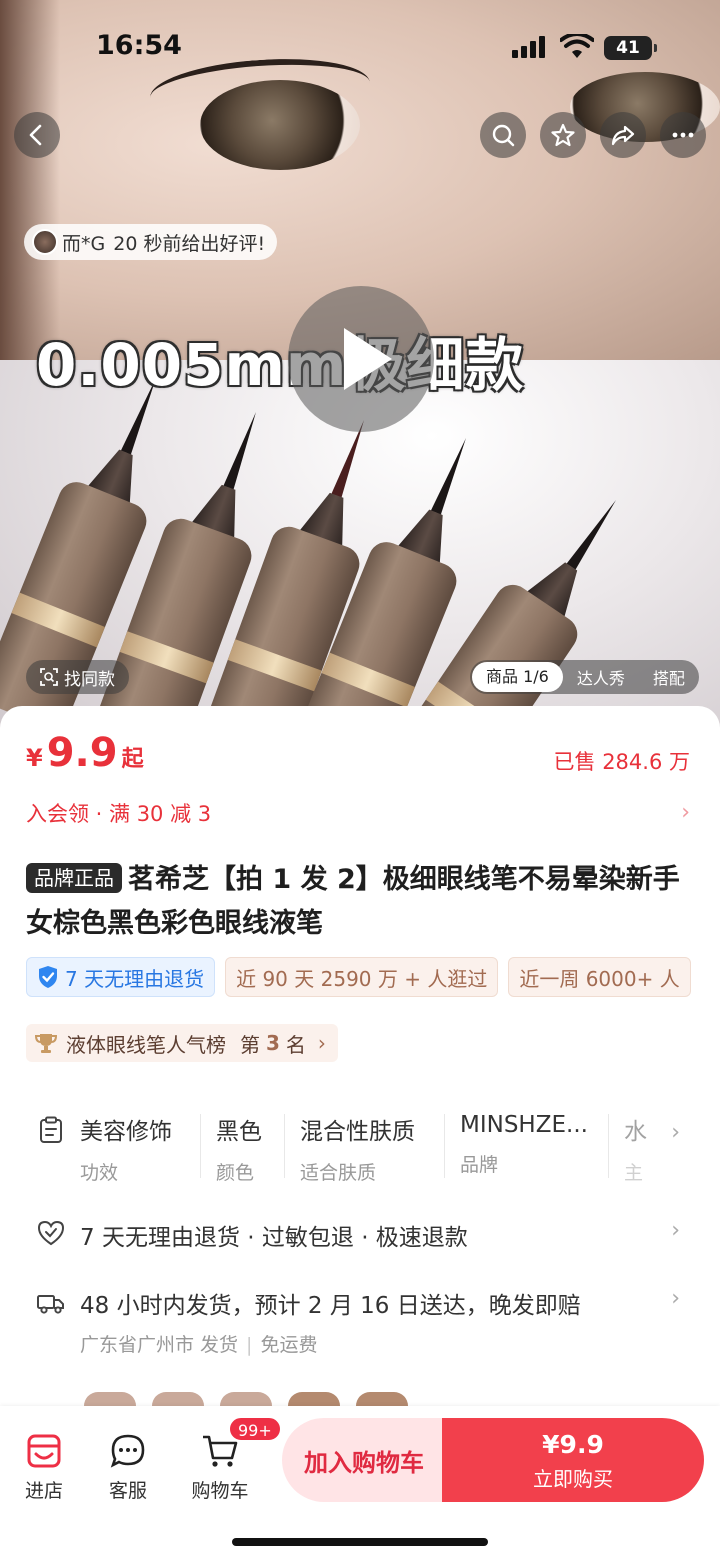  Describe the element at coordinates (530, 47) in the screenshot. I see `cellular-signal-icon` at that location.